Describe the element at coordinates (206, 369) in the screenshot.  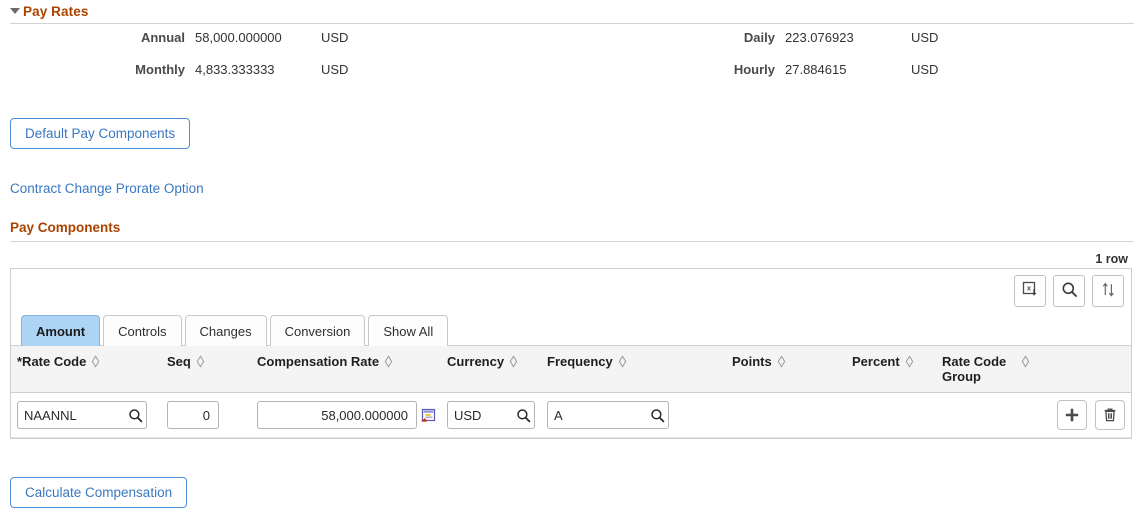
I see `column-header-seq: Seq` at that location.